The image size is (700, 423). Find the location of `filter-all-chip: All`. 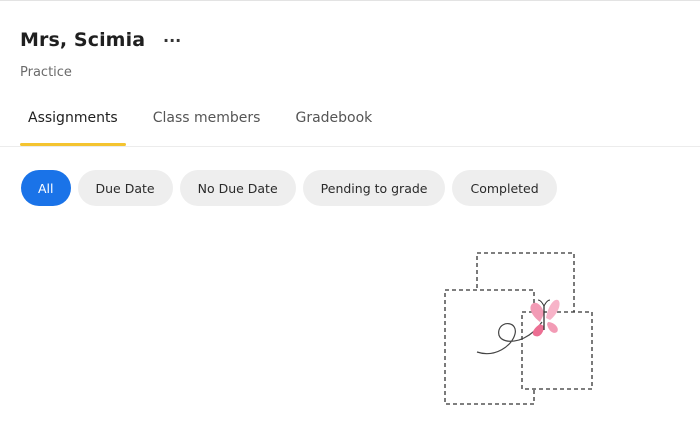

filter-all-chip: All is located at coordinates (46, 188).